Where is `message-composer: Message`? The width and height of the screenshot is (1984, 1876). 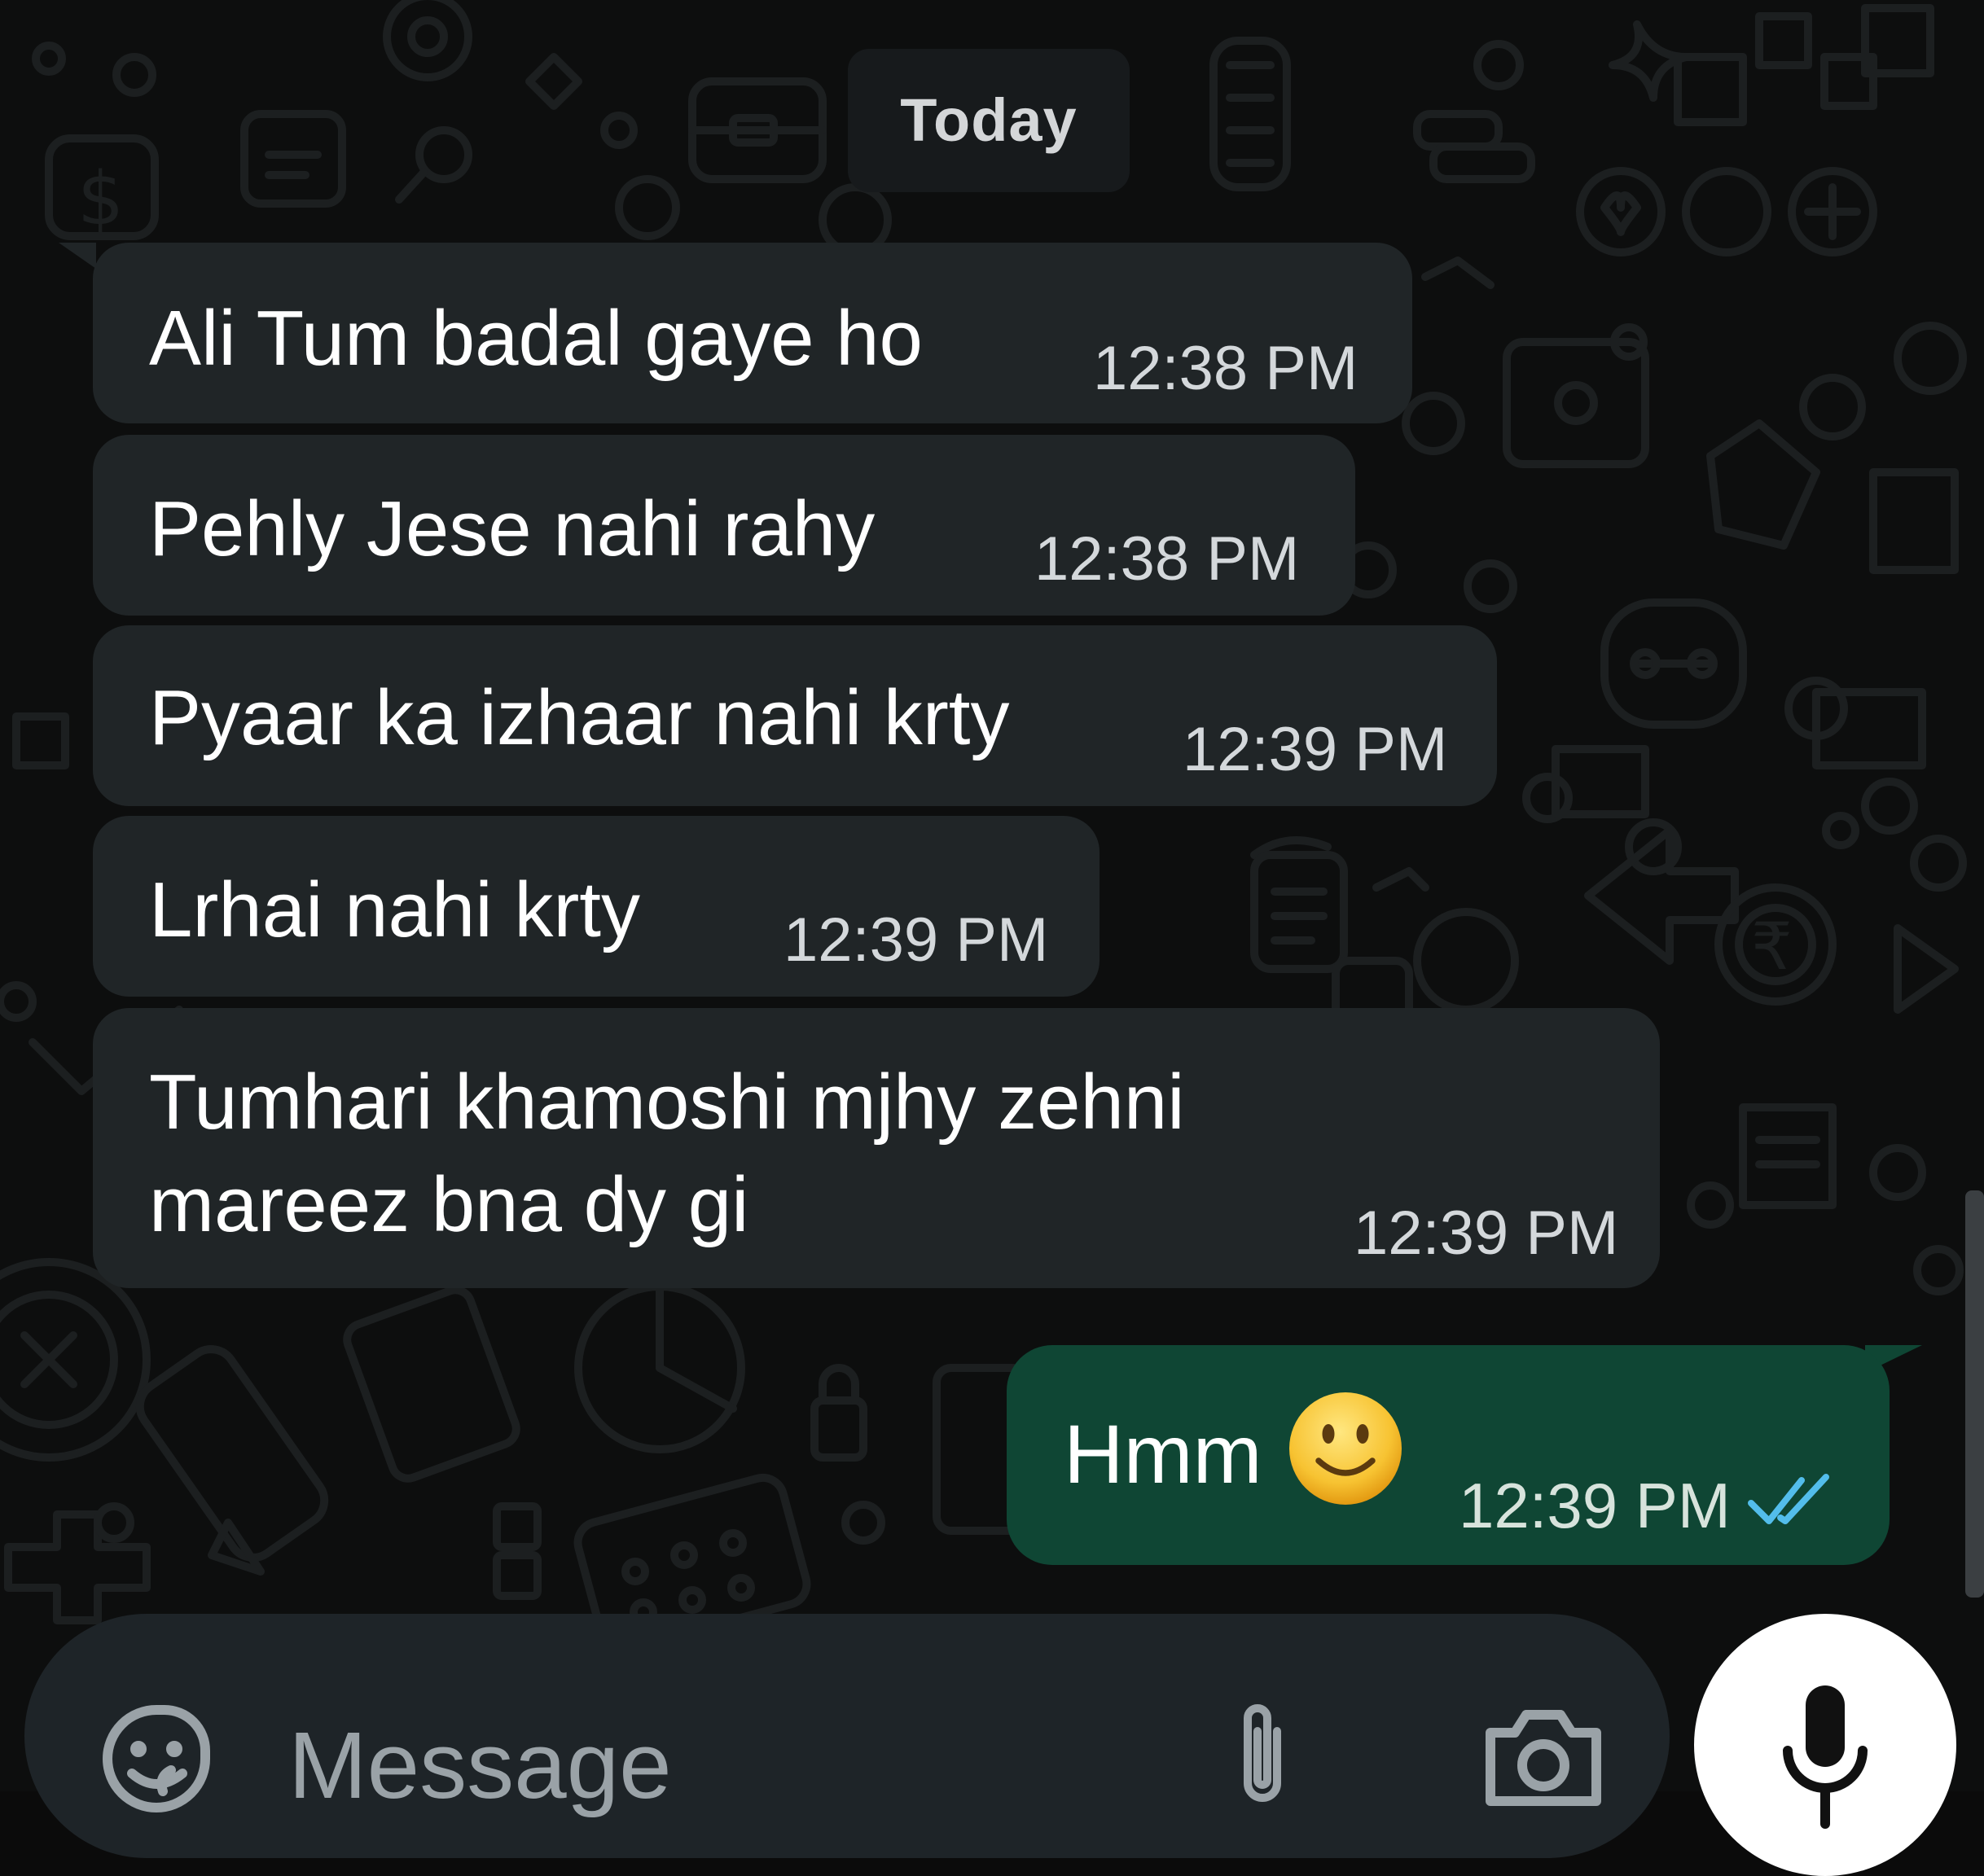
message-composer: Message is located at coordinates (847, 1736).